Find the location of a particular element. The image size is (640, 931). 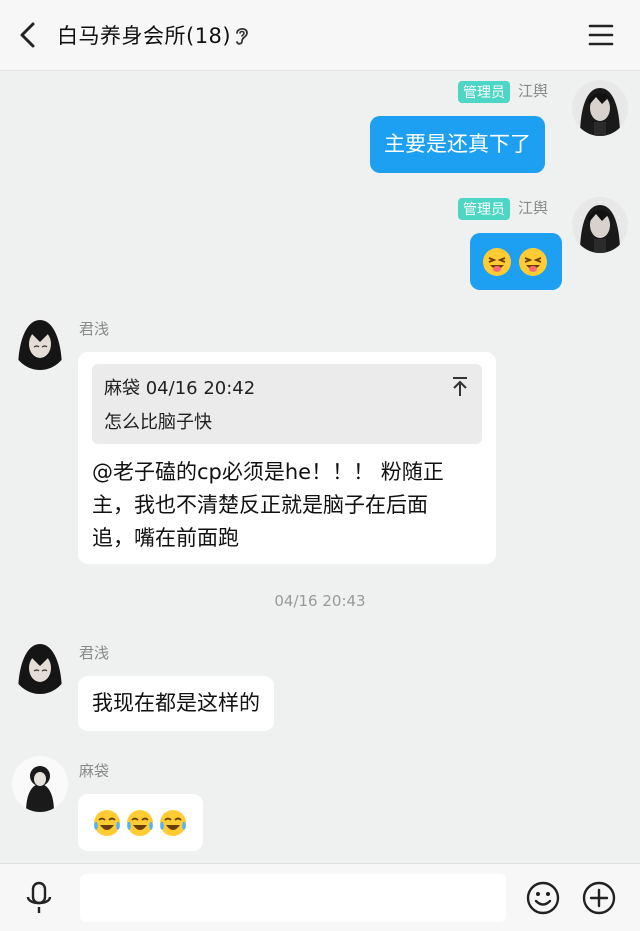

time-separator: 04/16 20:43 is located at coordinates (320, 601).